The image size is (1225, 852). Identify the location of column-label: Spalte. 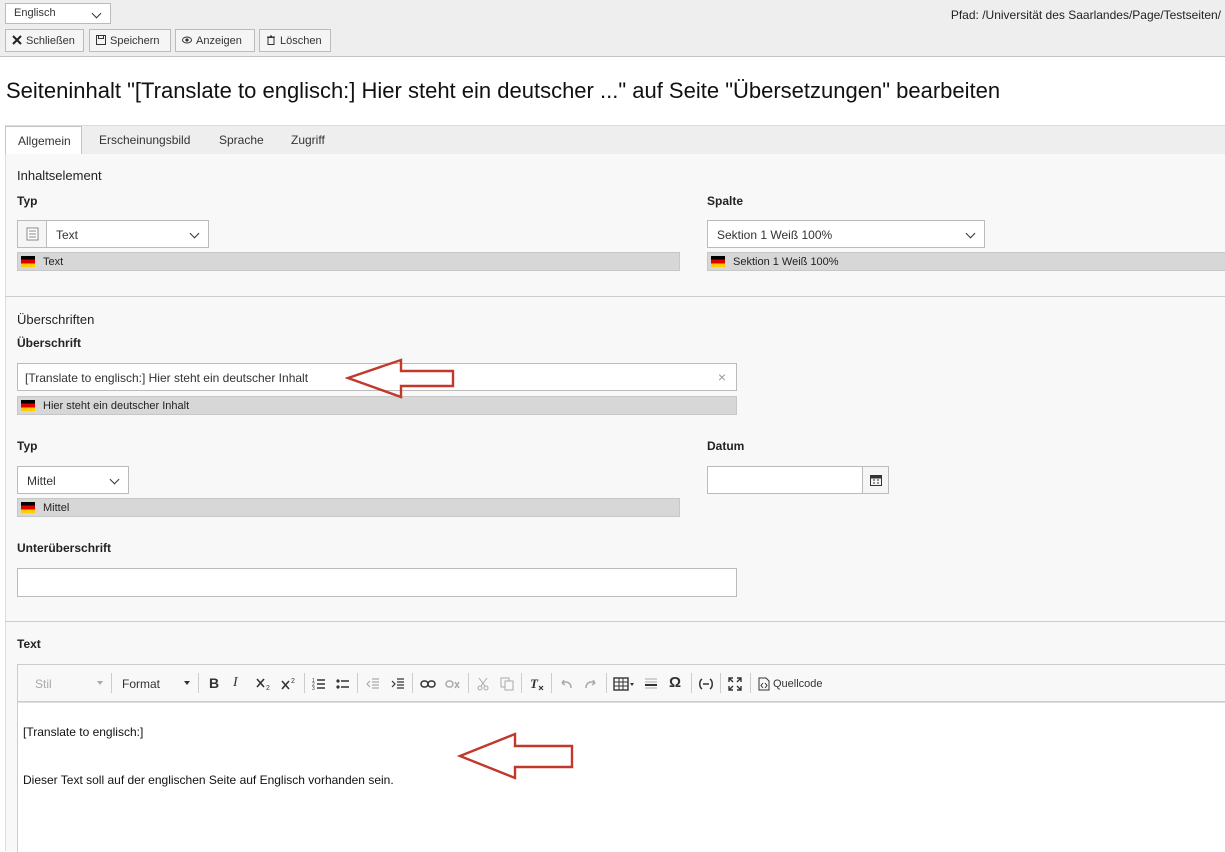
(725, 201).